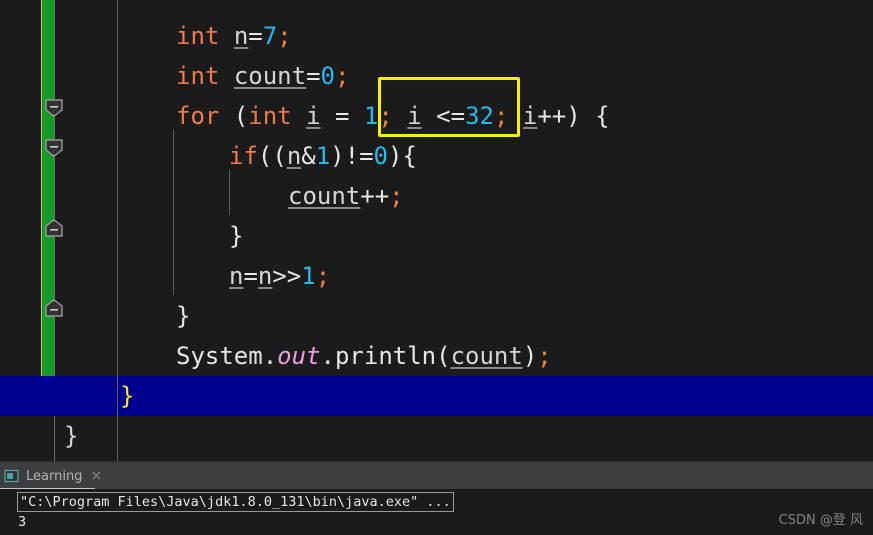  I want to click on code-token: &, so click(308, 156).